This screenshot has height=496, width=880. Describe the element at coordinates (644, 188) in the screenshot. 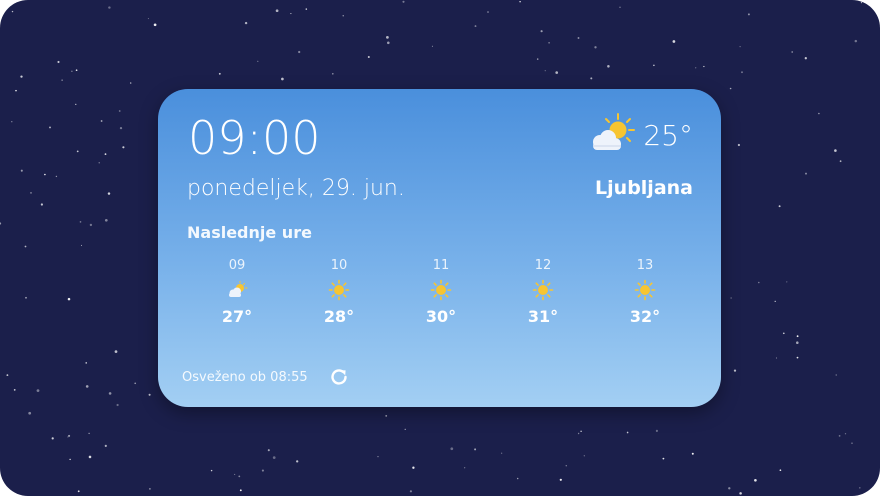

I see `city-name: Ljubljana` at that location.